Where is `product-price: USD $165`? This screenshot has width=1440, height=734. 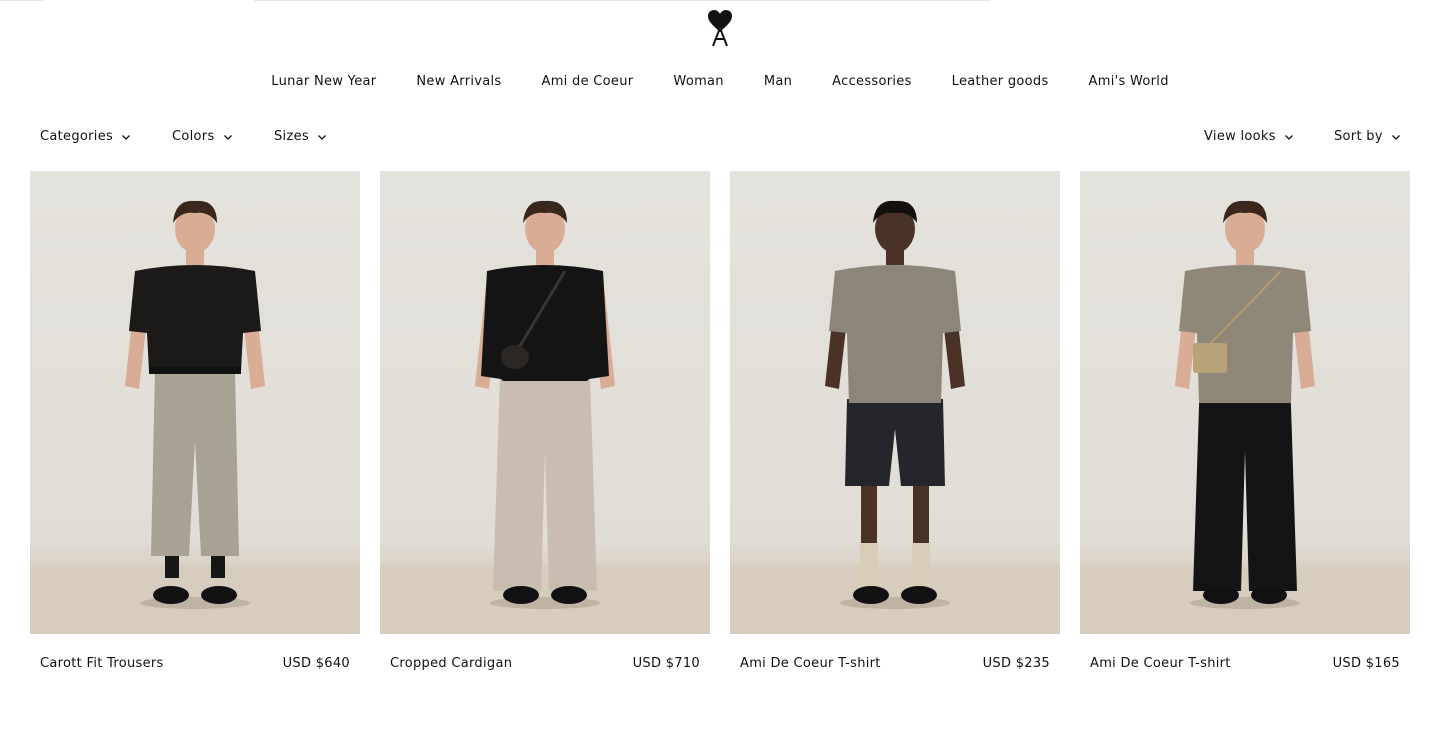 product-price: USD $165 is located at coordinates (1366, 663).